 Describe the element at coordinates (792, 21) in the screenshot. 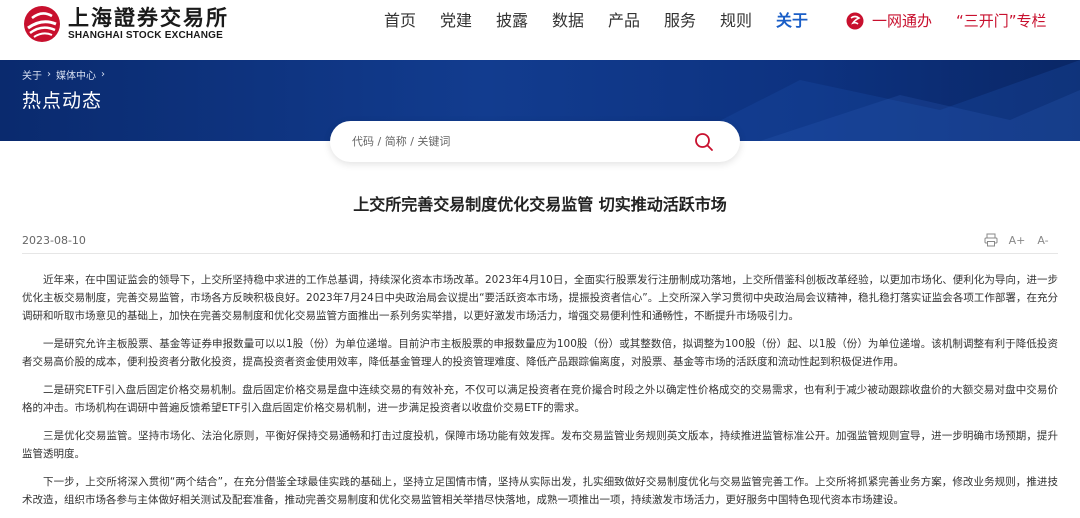

I see `nav-about: 关于` at that location.